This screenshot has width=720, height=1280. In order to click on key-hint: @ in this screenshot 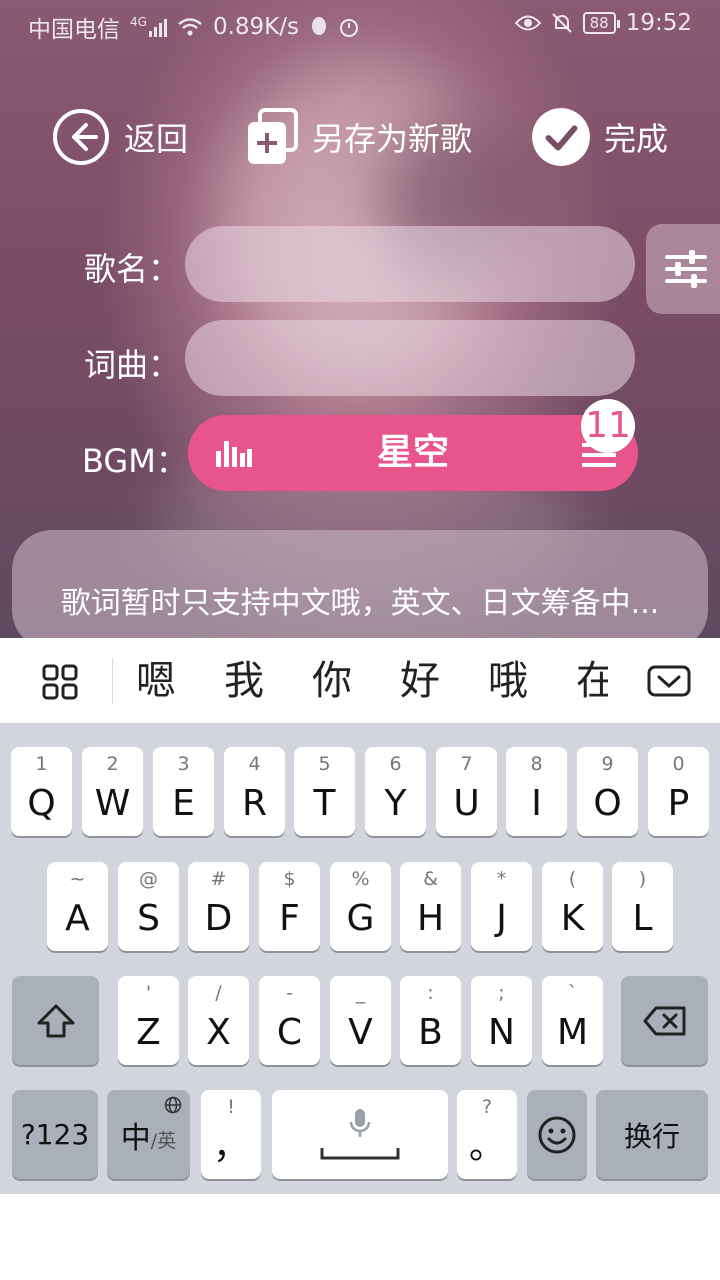, I will do `click(148, 879)`.